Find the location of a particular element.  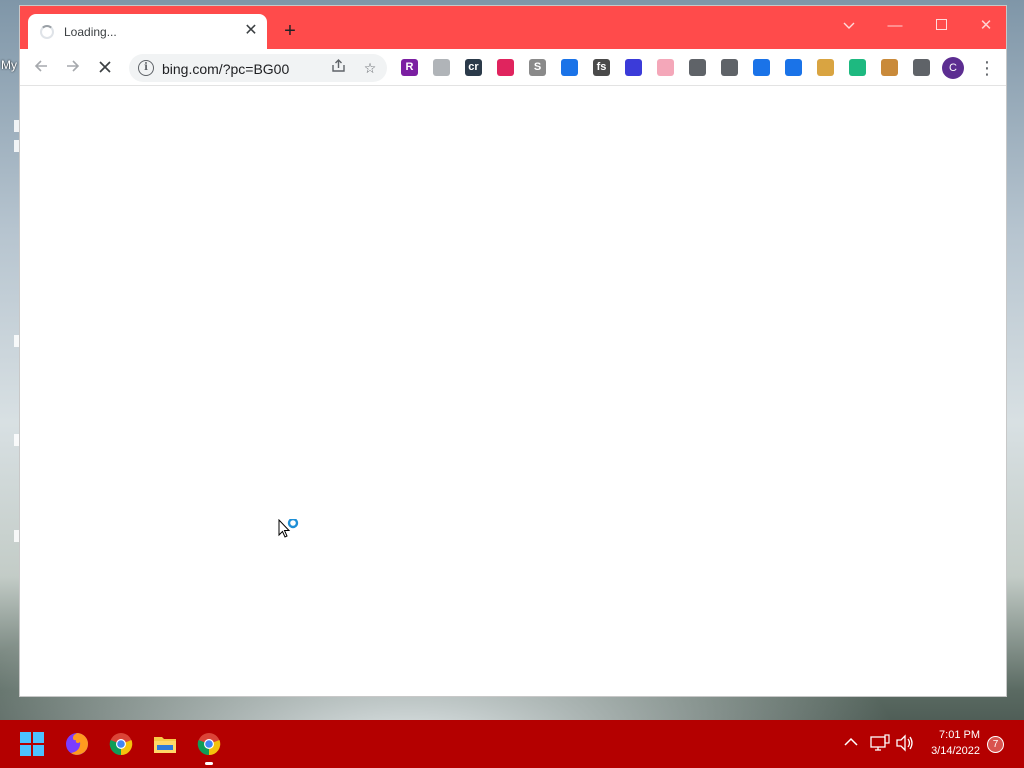

extensions-menu-icon is located at coordinates (921, 67).